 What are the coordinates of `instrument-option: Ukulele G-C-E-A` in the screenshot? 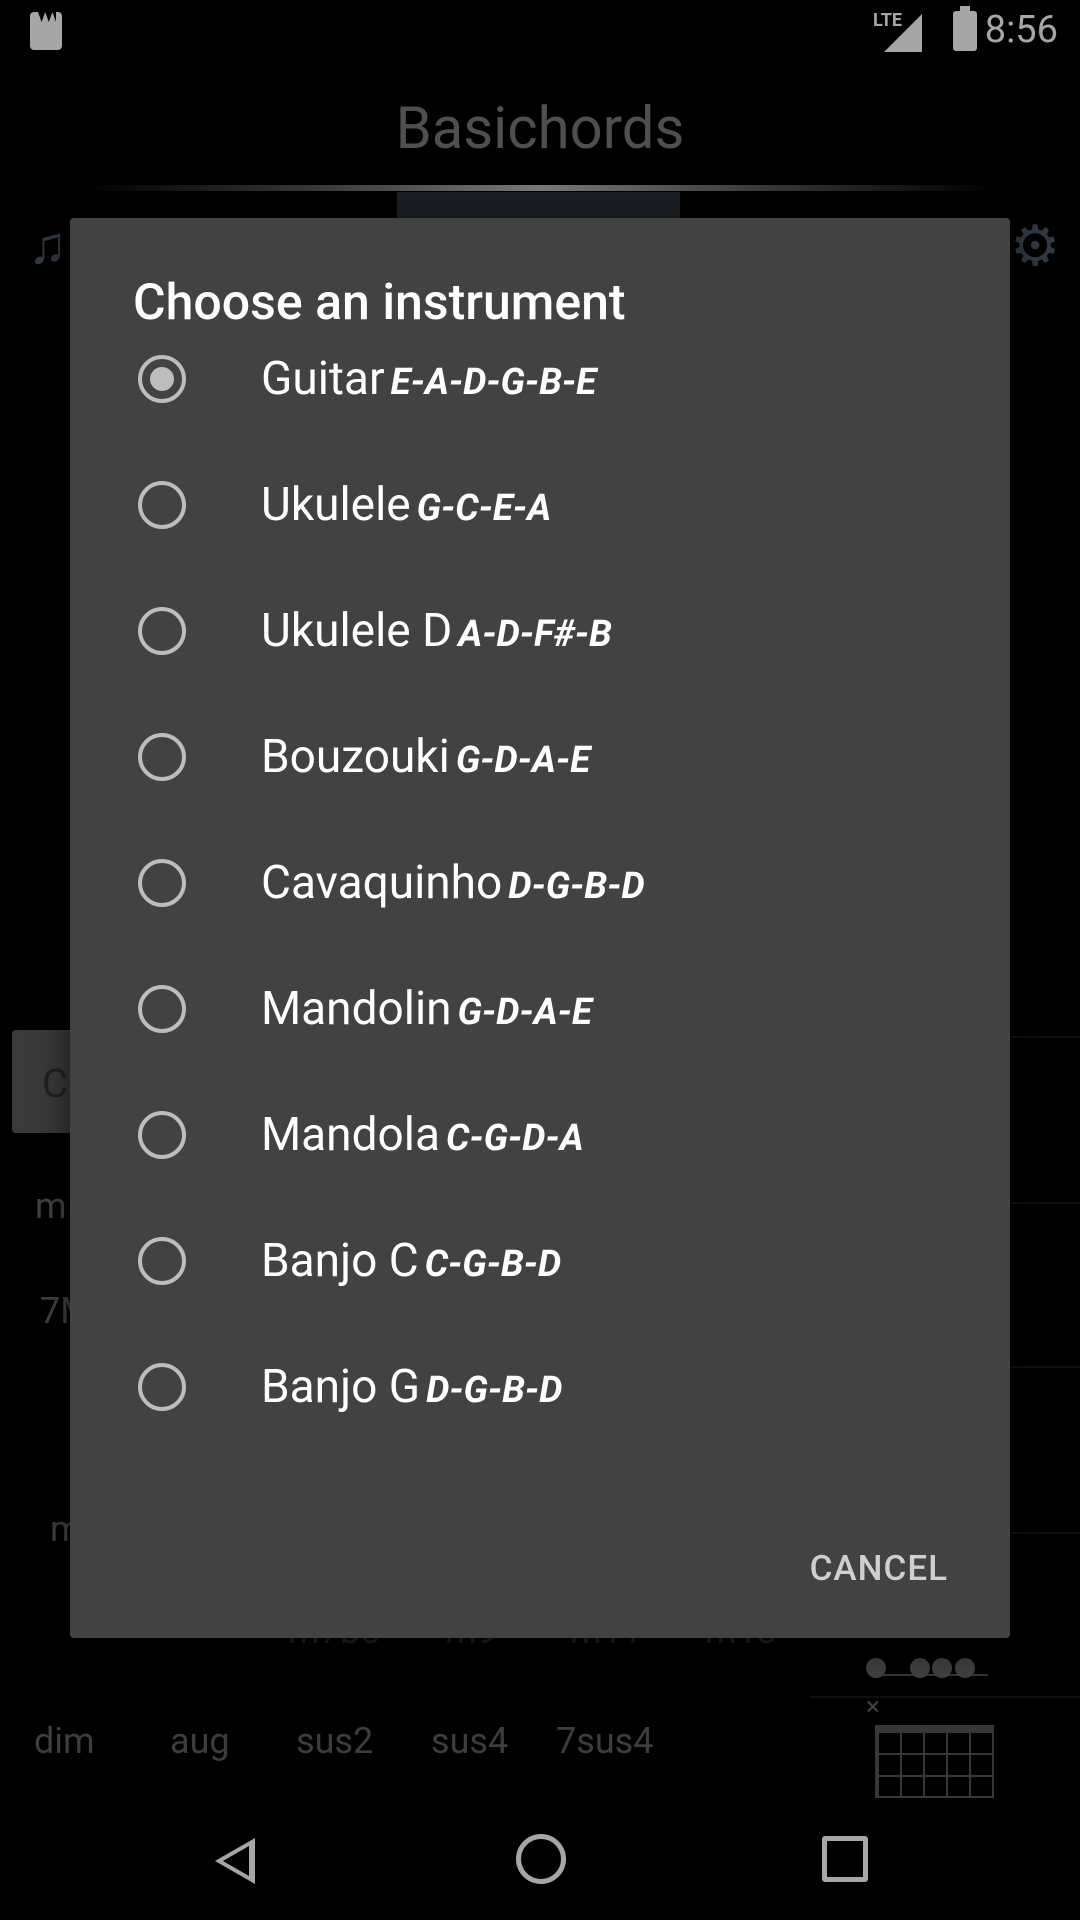 It's located at (540, 507).